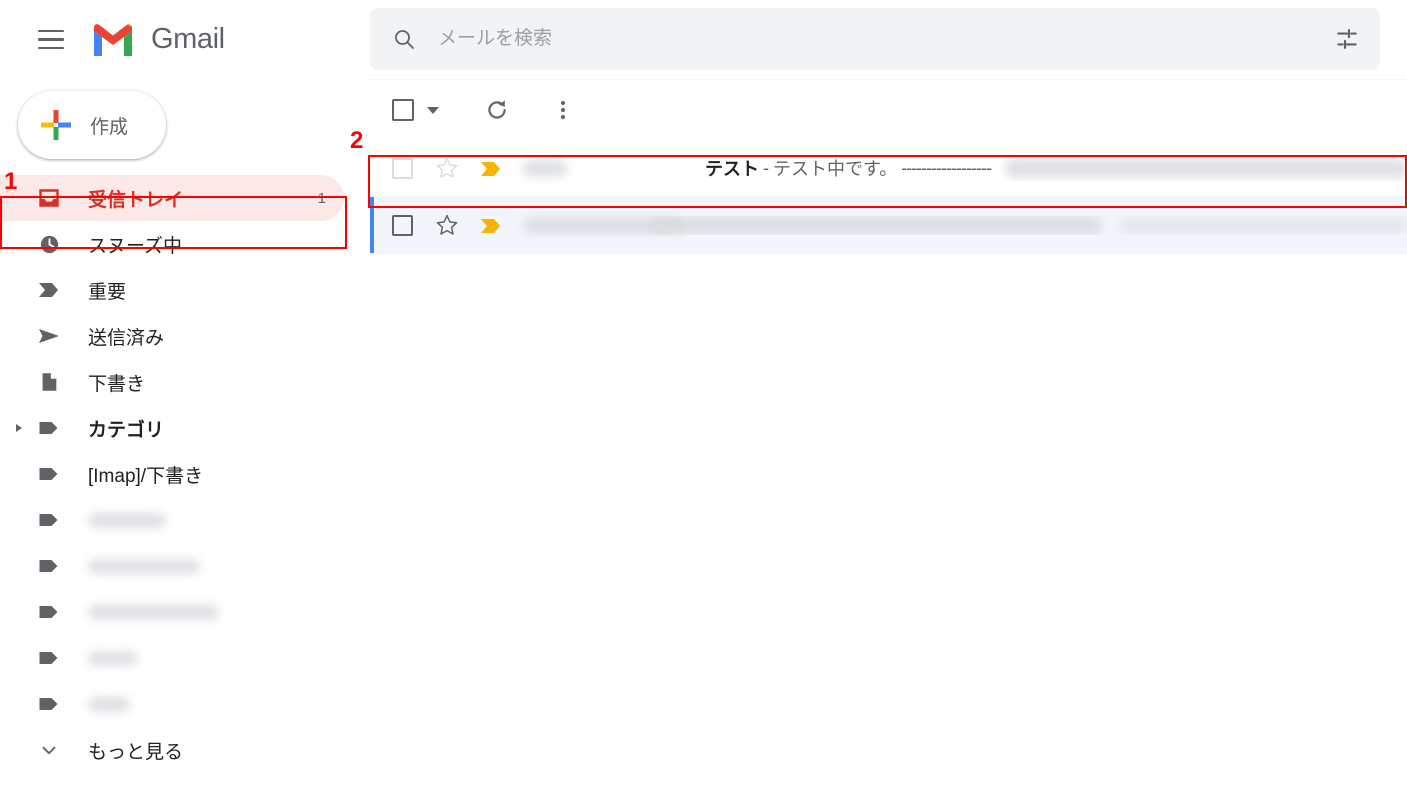  I want to click on sidebar-item-5: 下書き, so click(185, 382).